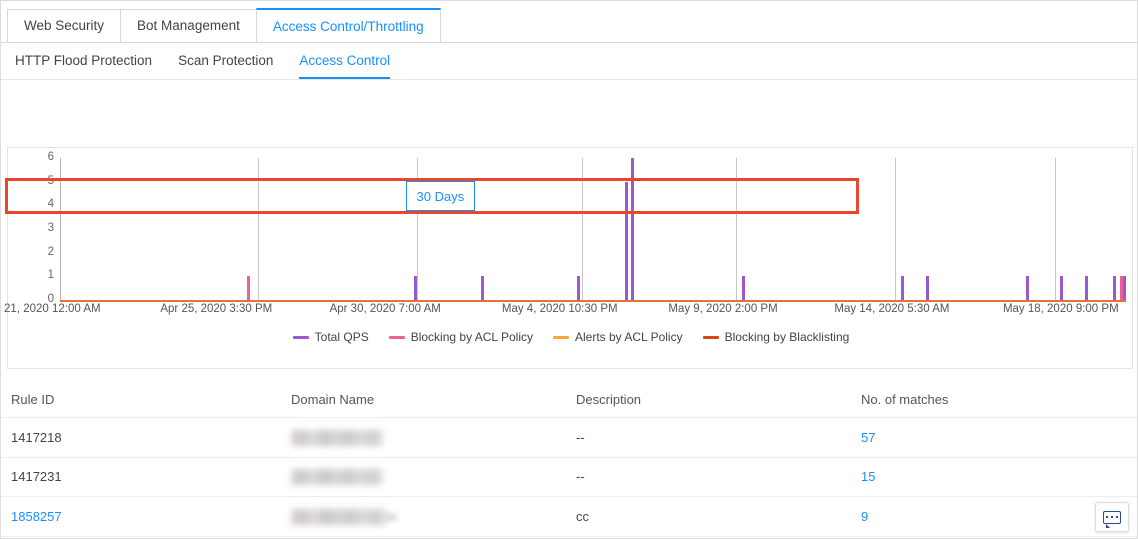 The image size is (1138, 539). What do you see at coordinates (50, 228) in the screenshot?
I see `chart-y-tick: 3` at bounding box center [50, 228].